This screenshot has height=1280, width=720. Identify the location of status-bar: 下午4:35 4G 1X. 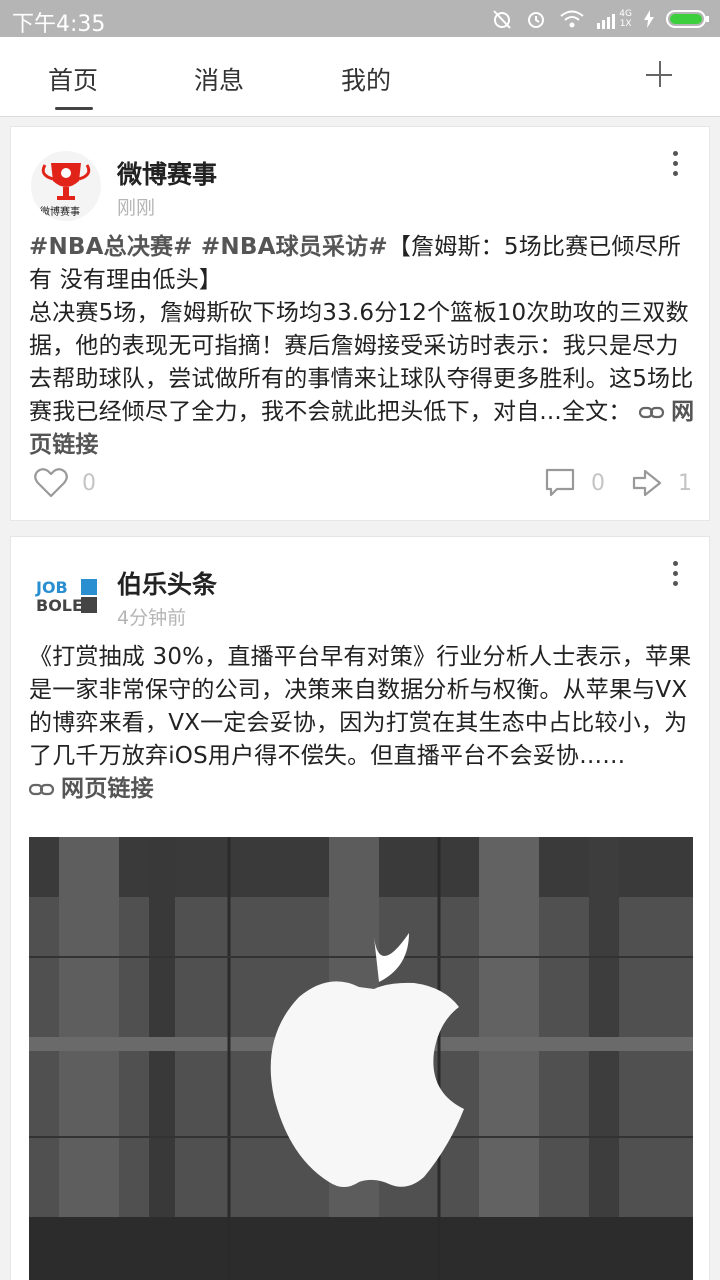
(360, 18).